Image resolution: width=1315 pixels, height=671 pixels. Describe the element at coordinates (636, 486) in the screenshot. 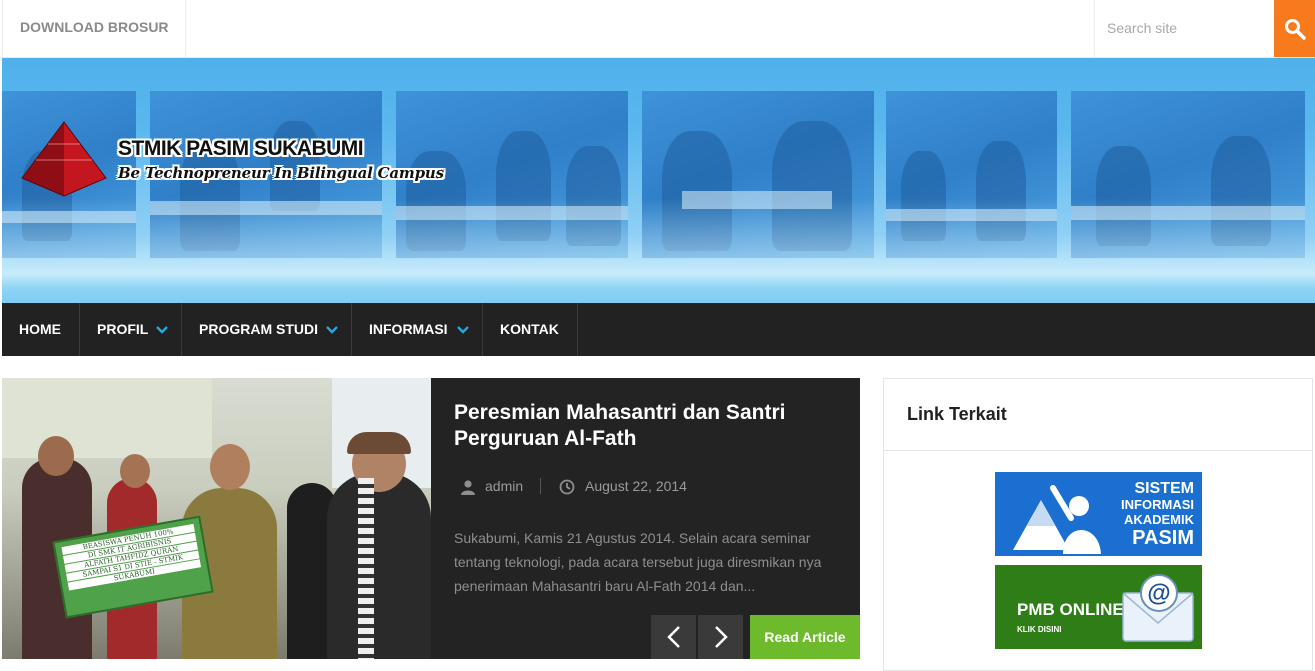

I see `featured-date: August 22, 2014` at that location.